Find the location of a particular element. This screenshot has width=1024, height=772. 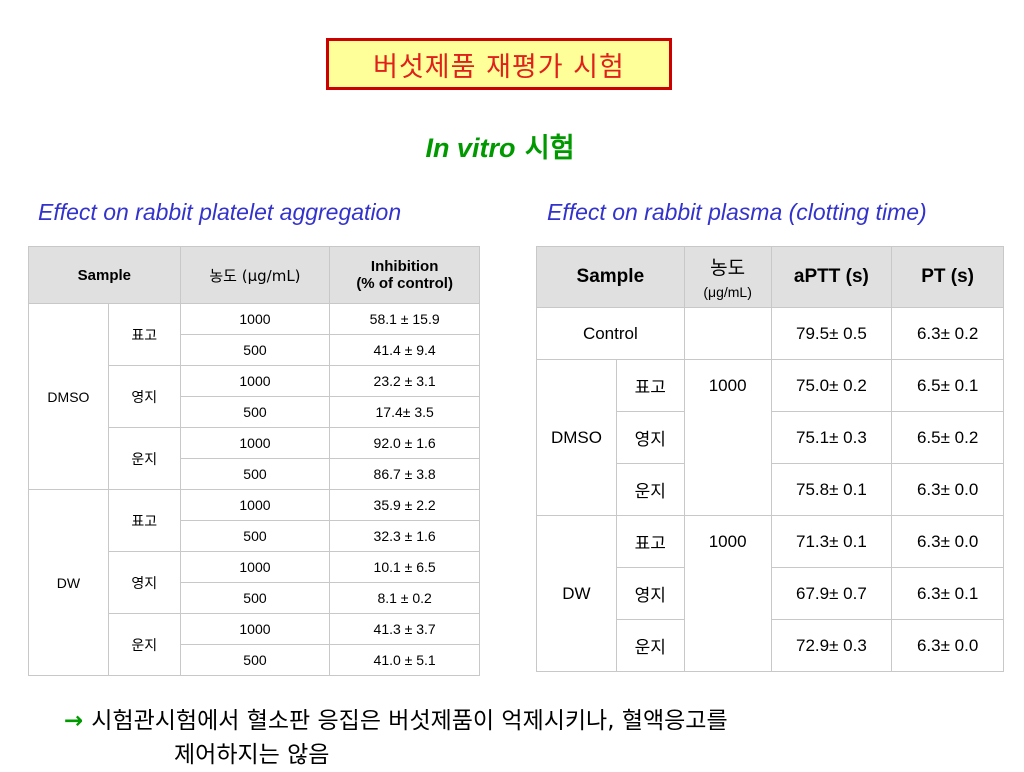

t1-value-cell: 41.3 ± 3.7 is located at coordinates (404, 629).